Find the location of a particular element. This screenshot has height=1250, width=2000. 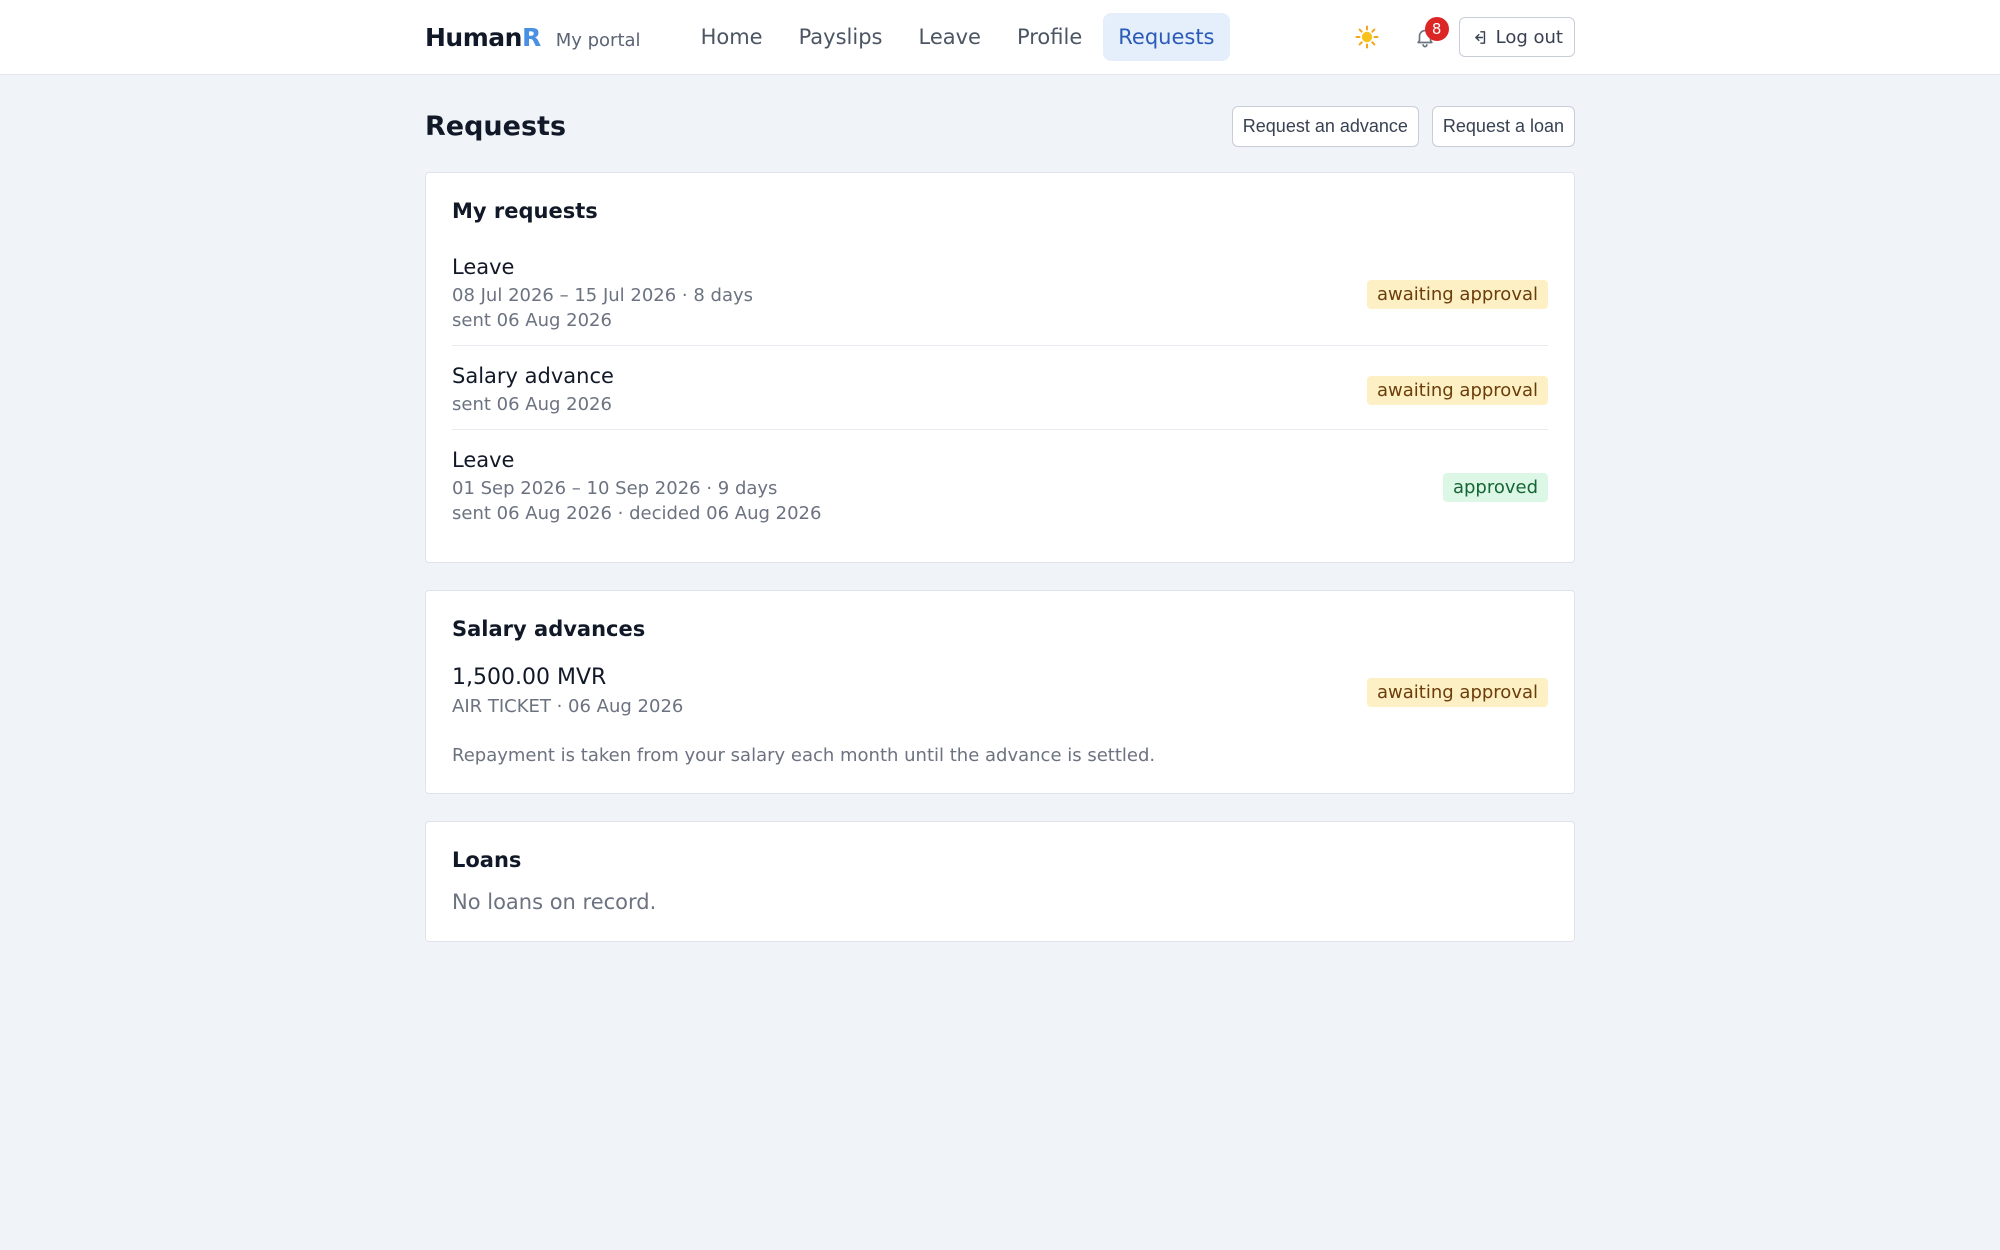

advance-amount: 1,500.00 MVR is located at coordinates (529, 677).